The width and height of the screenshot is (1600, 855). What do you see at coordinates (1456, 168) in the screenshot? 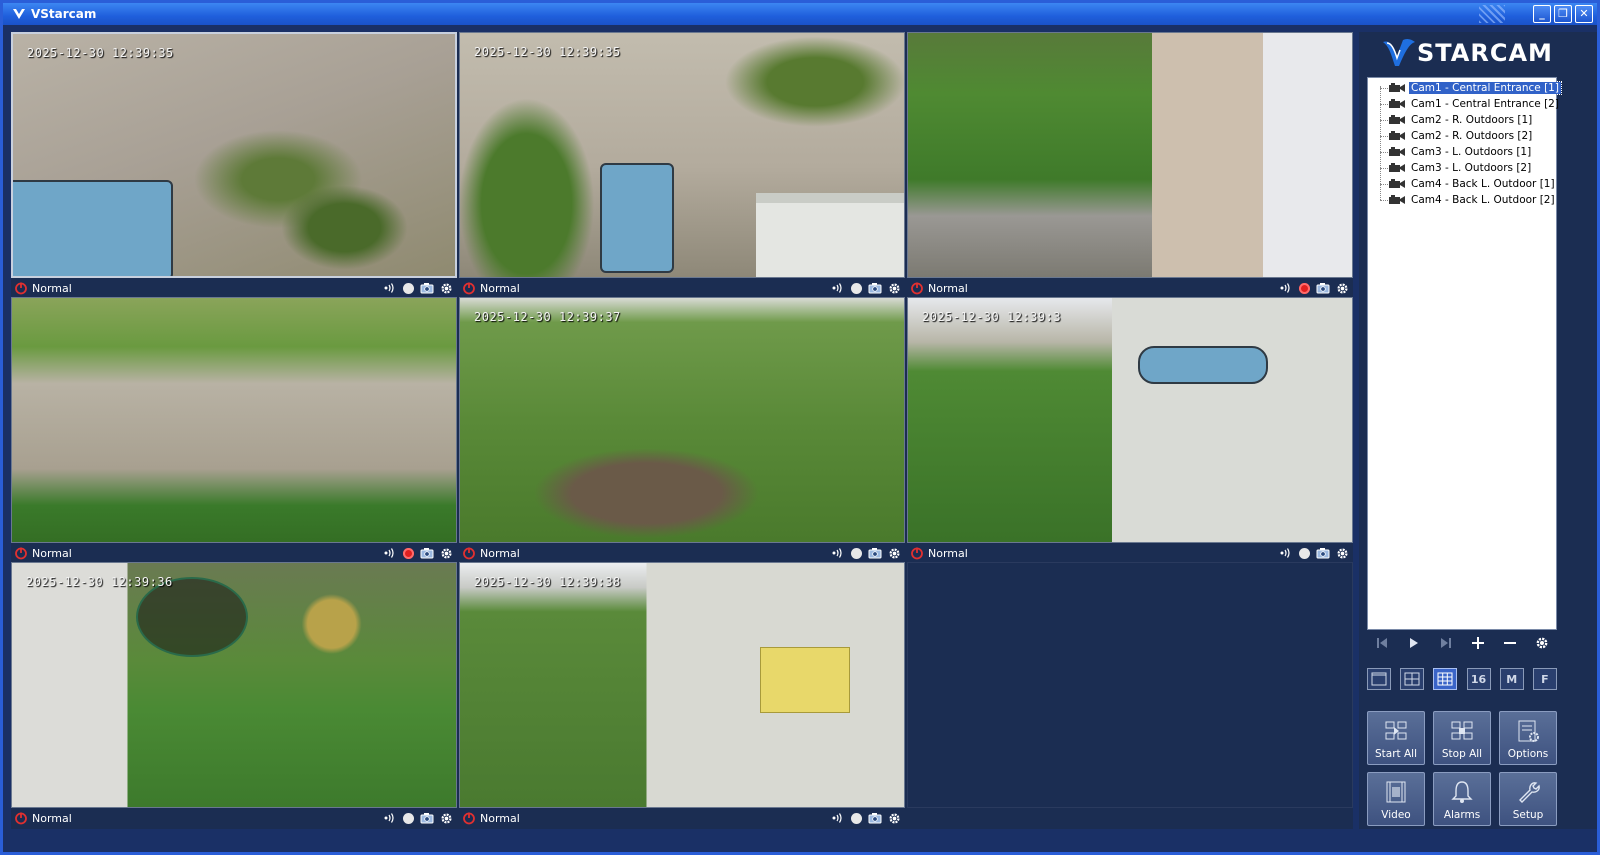
I see `tree-item-cam3-2: Cam3 - L. Outdoors [2]` at bounding box center [1456, 168].